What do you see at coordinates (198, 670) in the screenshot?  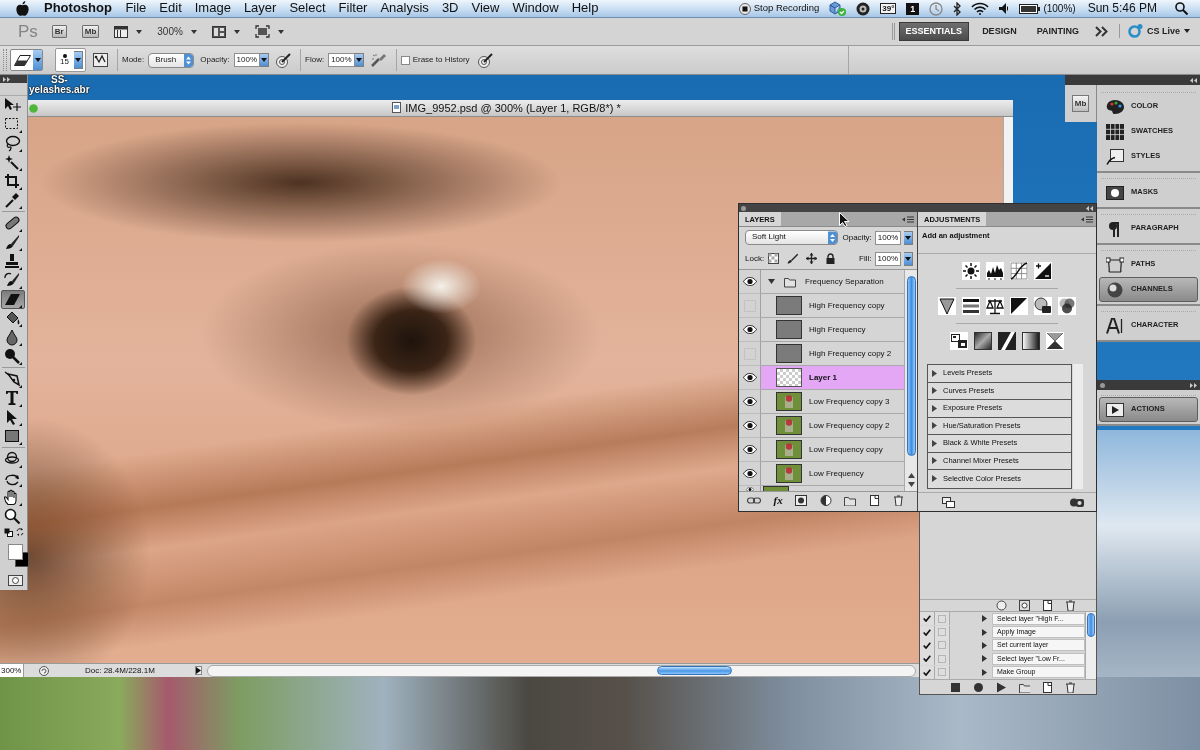 I see `status-menu-button` at bounding box center [198, 670].